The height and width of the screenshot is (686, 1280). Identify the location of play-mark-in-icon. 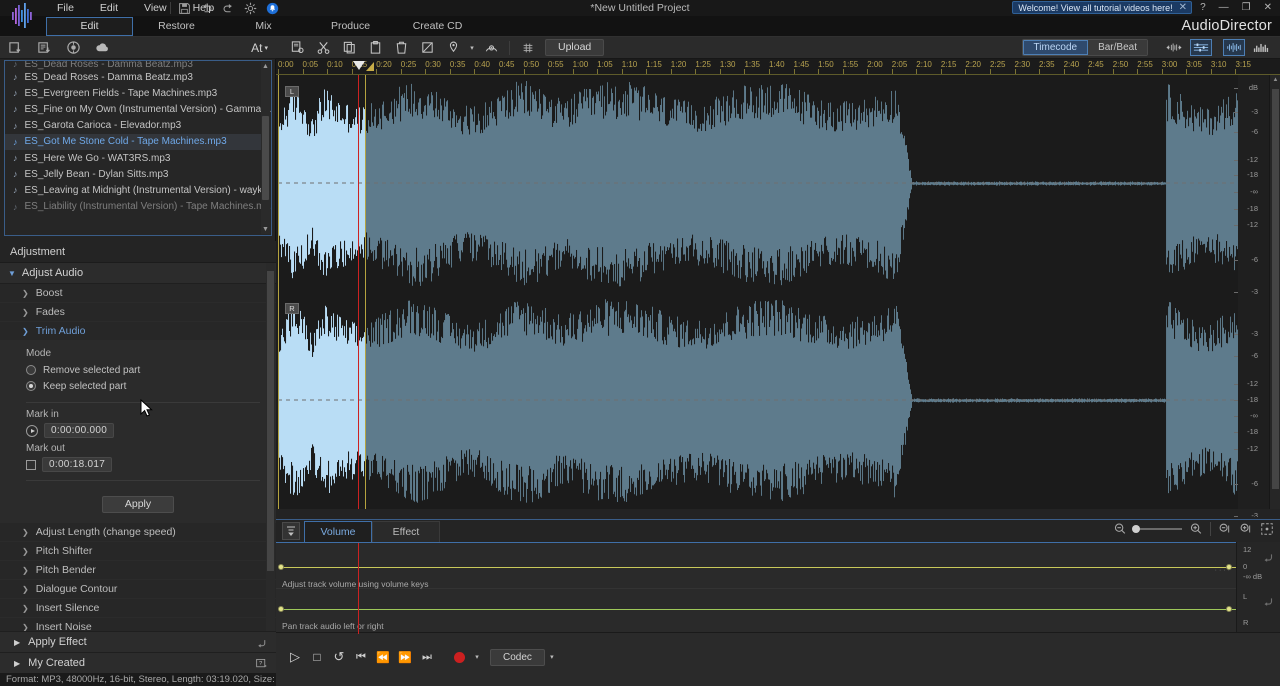
(32, 430).